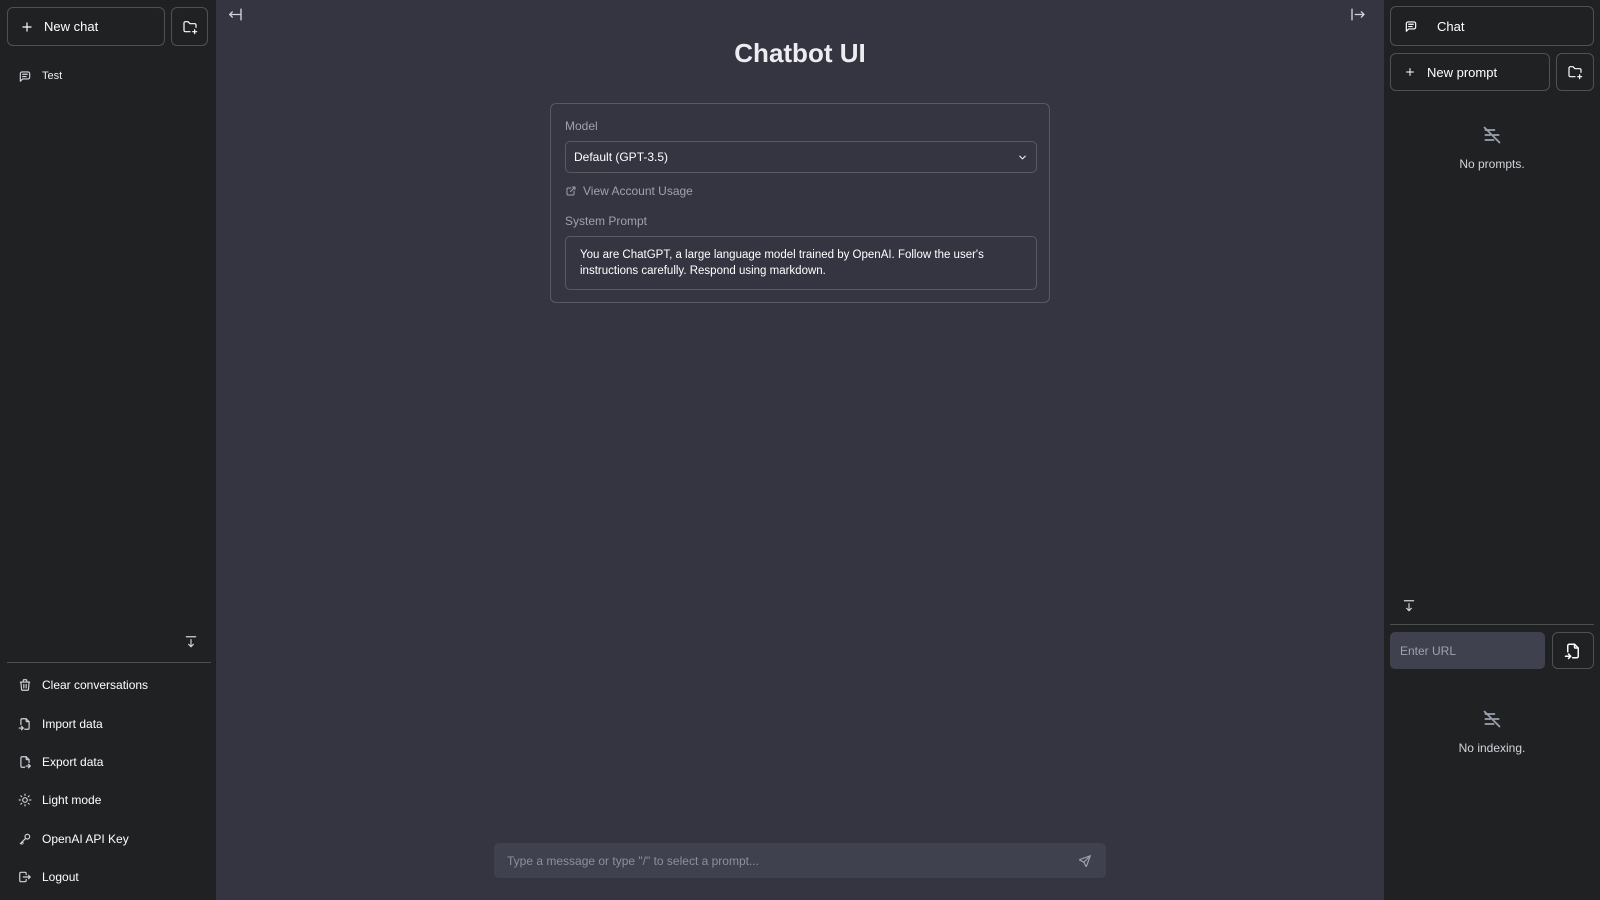  Describe the element at coordinates (1492, 748) in the screenshot. I see `no-indexing-text: No indexing.` at that location.